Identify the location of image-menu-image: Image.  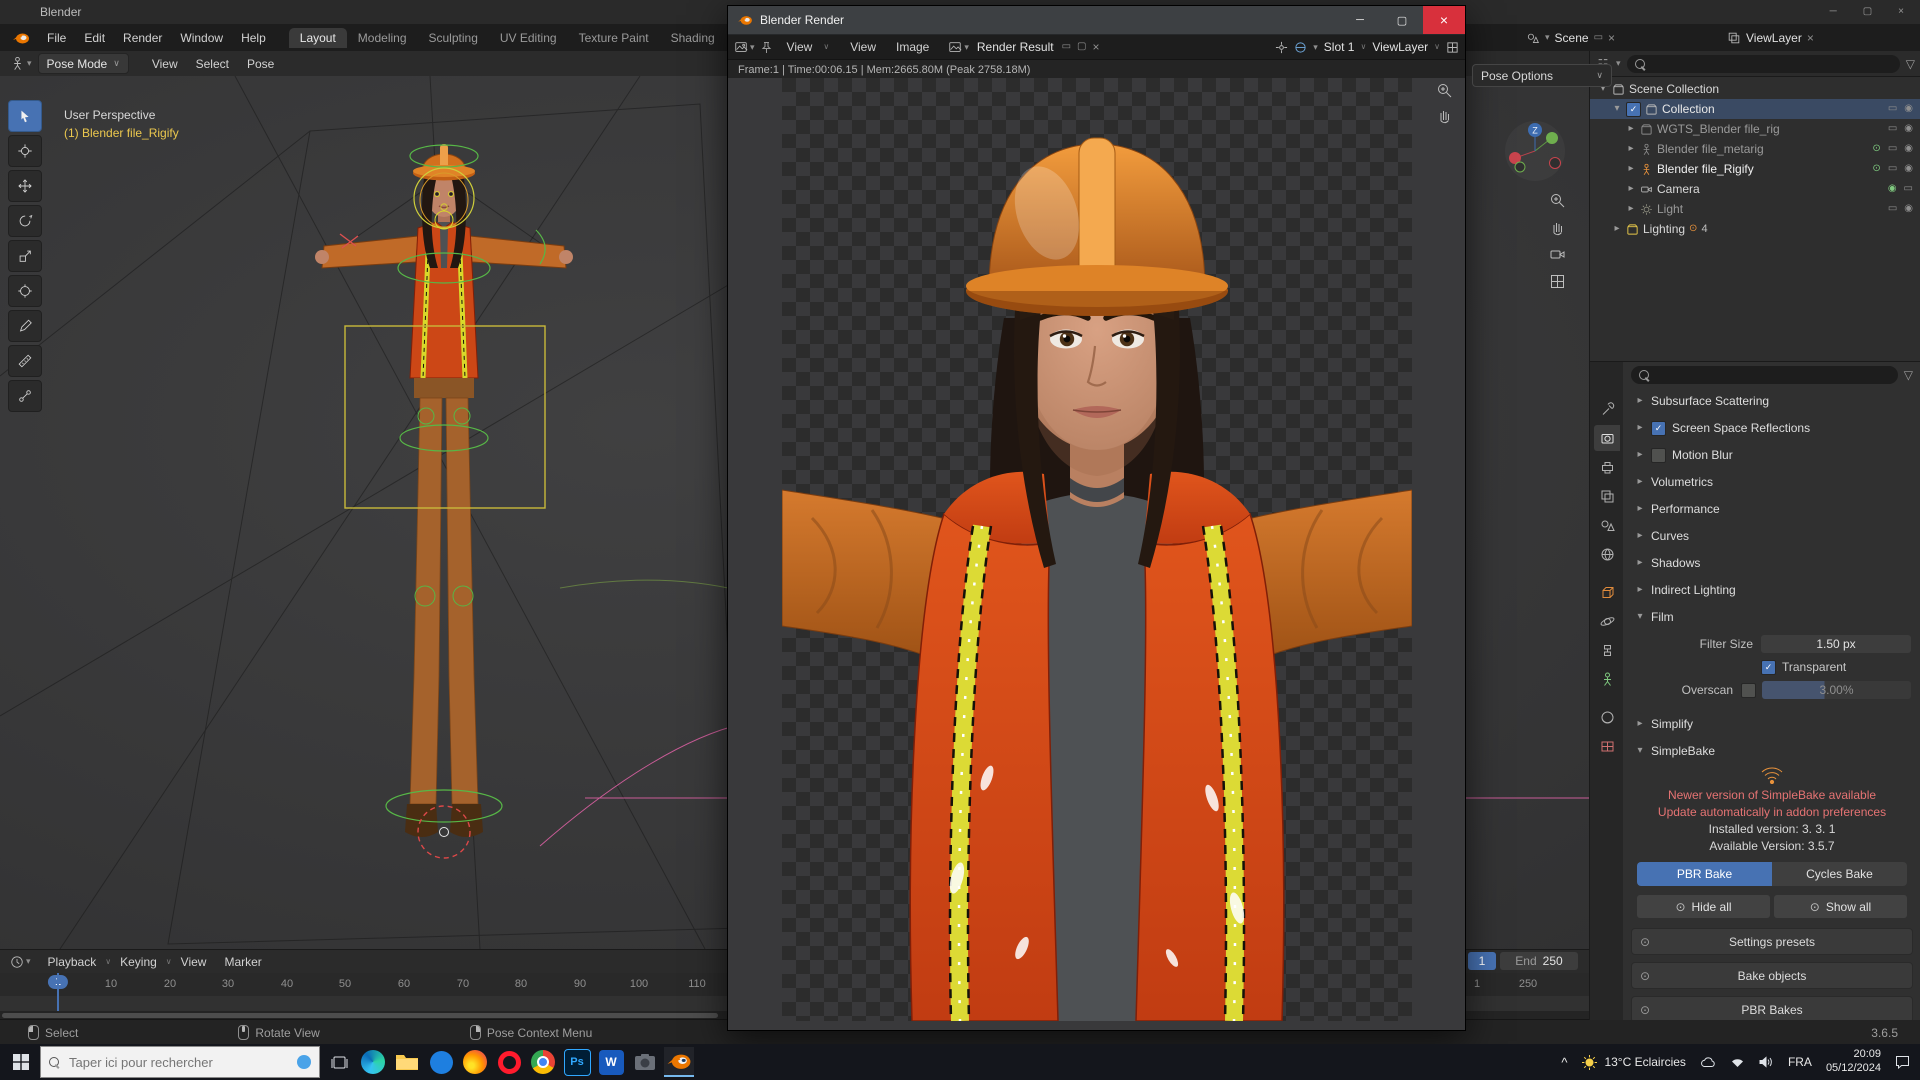
(912, 47).